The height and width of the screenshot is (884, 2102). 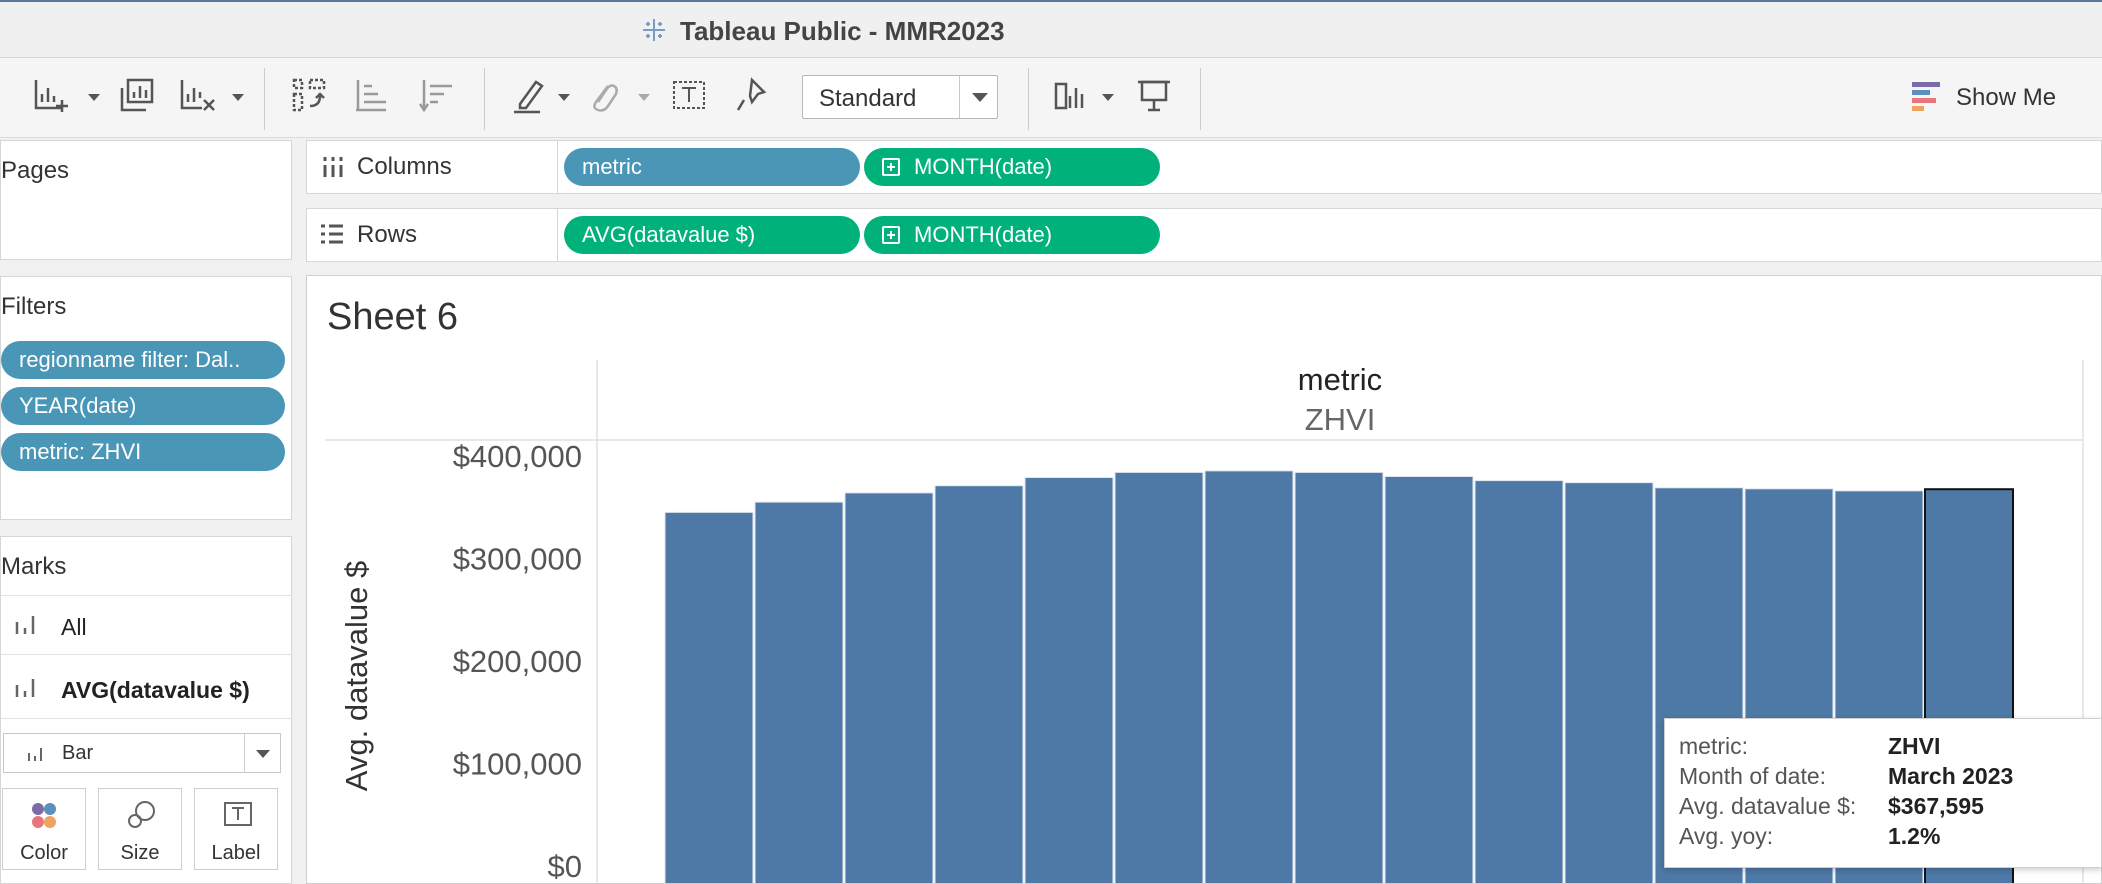 I want to click on show-mark-labels-icon, so click(x=690, y=96).